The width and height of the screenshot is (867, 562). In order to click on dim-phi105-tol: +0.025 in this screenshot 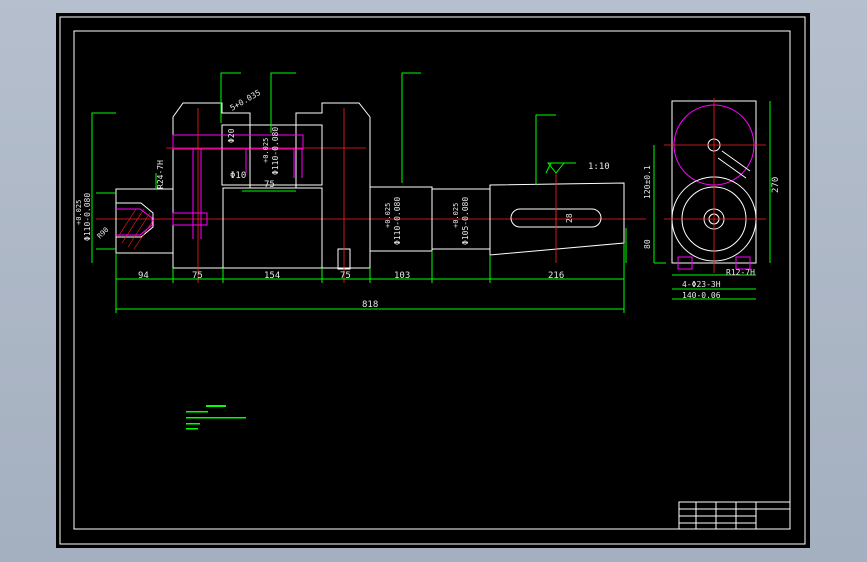, I will do `click(456, 215)`.